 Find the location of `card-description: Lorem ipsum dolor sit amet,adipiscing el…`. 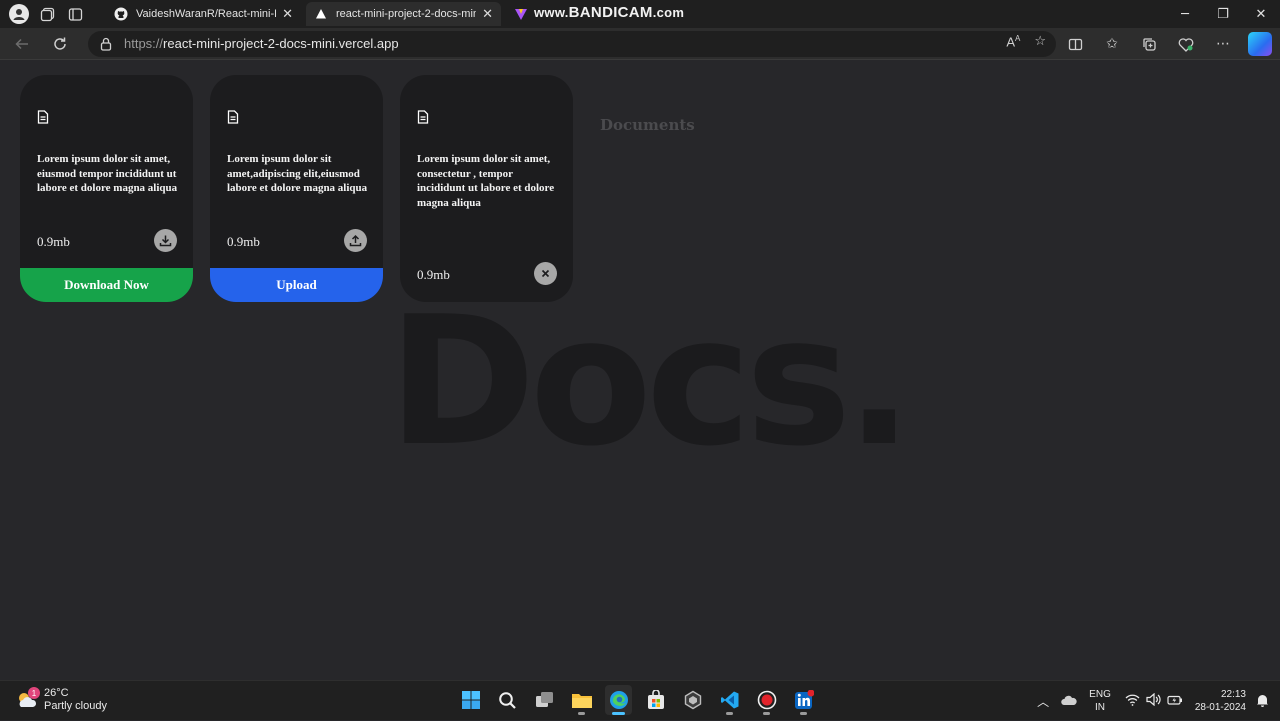

card-description: Lorem ipsum dolor sit amet,adipiscing el… is located at coordinates (297, 173).